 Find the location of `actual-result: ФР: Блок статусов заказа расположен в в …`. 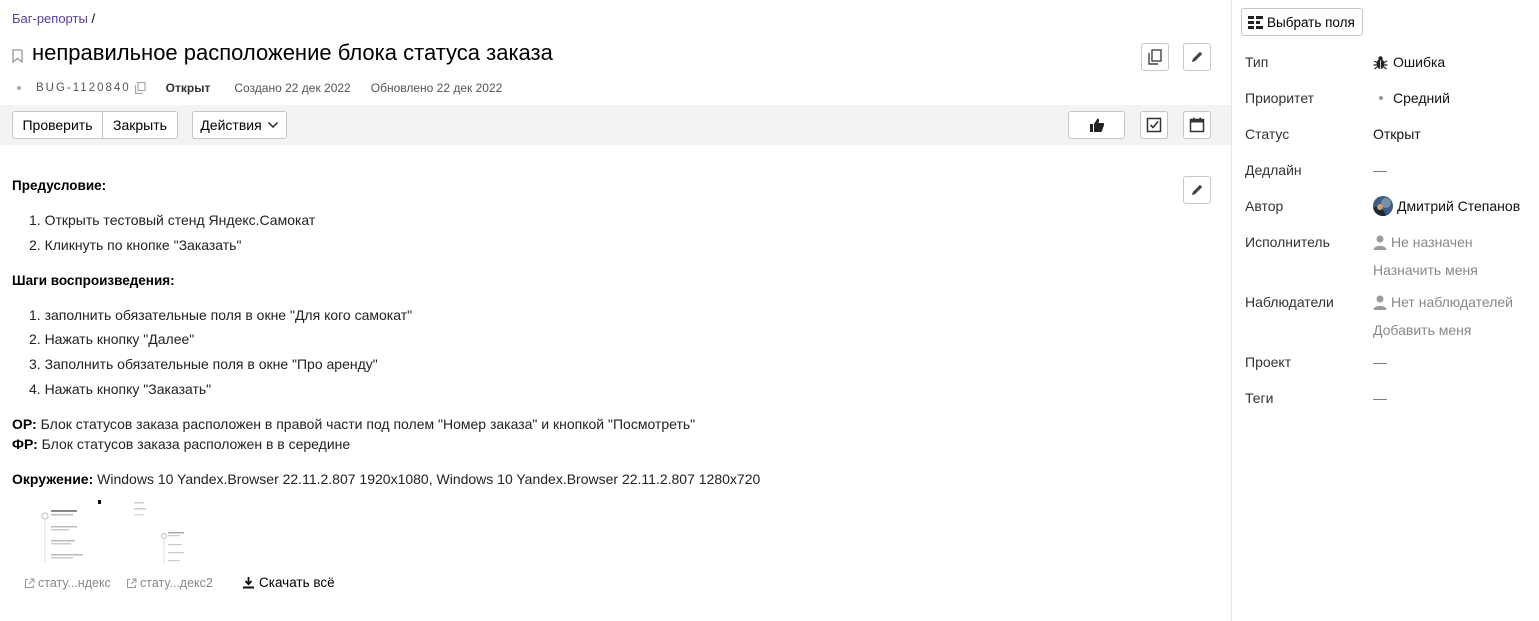

actual-result: ФР: Блок статусов заказа расположен в в … is located at coordinates (181, 444).